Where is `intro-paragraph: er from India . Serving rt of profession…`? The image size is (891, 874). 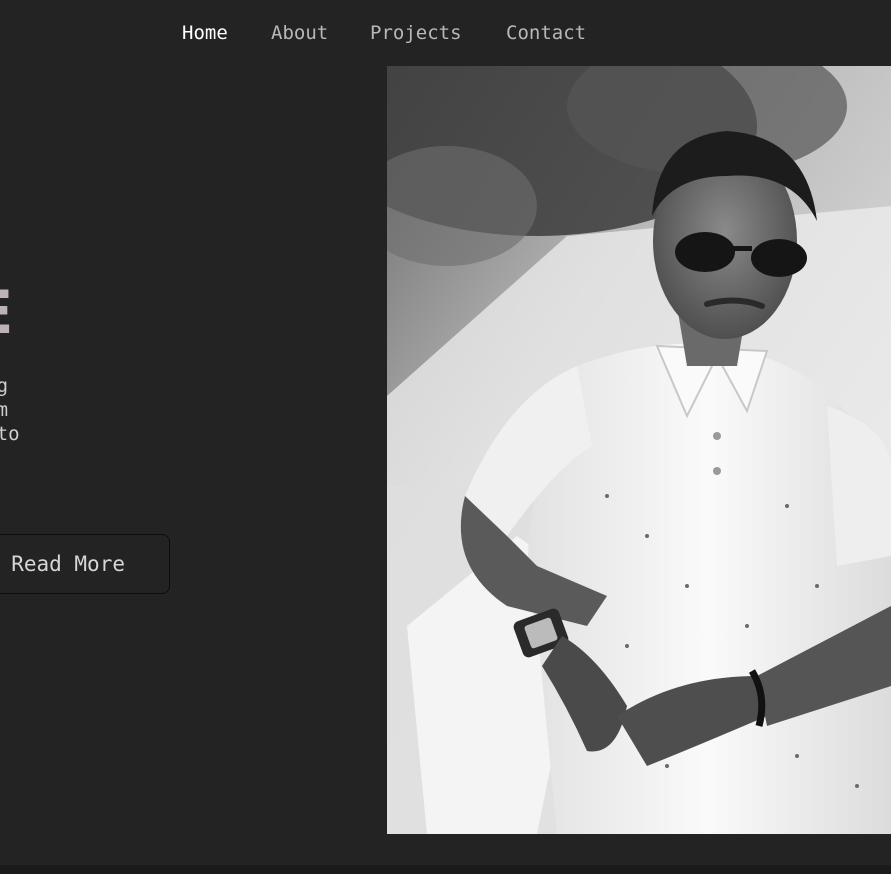
intro-paragraph: er from India . Serving rt of profession… is located at coordinates (10, 410).